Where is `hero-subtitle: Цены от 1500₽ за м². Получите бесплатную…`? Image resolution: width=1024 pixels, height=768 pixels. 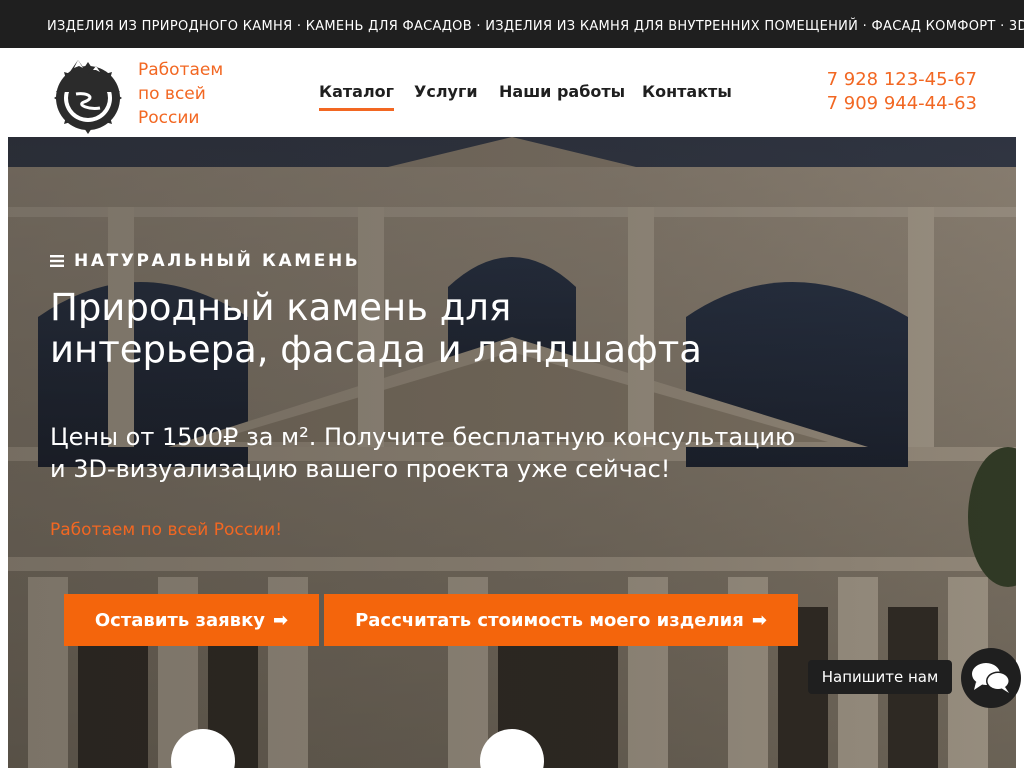 hero-subtitle: Цены от 1500₽ за м². Получите бесплатную… is located at coordinates (490, 453).